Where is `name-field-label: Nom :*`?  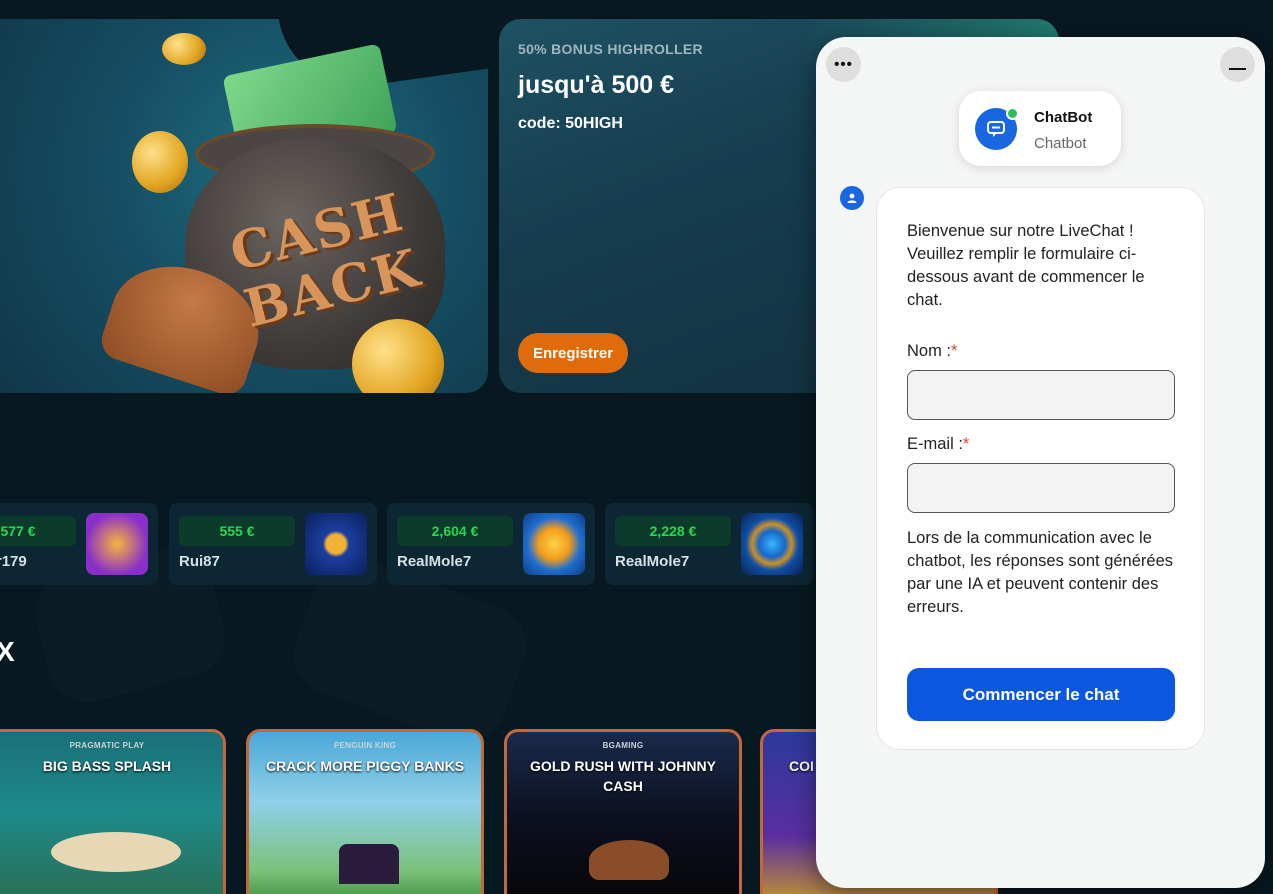
name-field-label: Nom :* is located at coordinates (932, 351).